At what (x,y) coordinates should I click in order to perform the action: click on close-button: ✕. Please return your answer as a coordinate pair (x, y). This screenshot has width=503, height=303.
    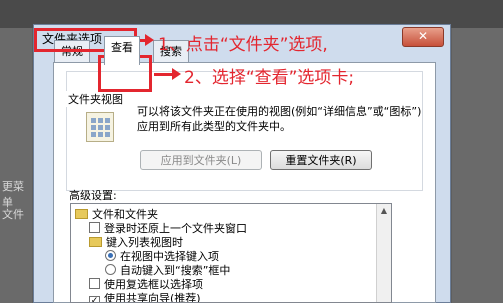
    Looking at the image, I should click on (423, 37).